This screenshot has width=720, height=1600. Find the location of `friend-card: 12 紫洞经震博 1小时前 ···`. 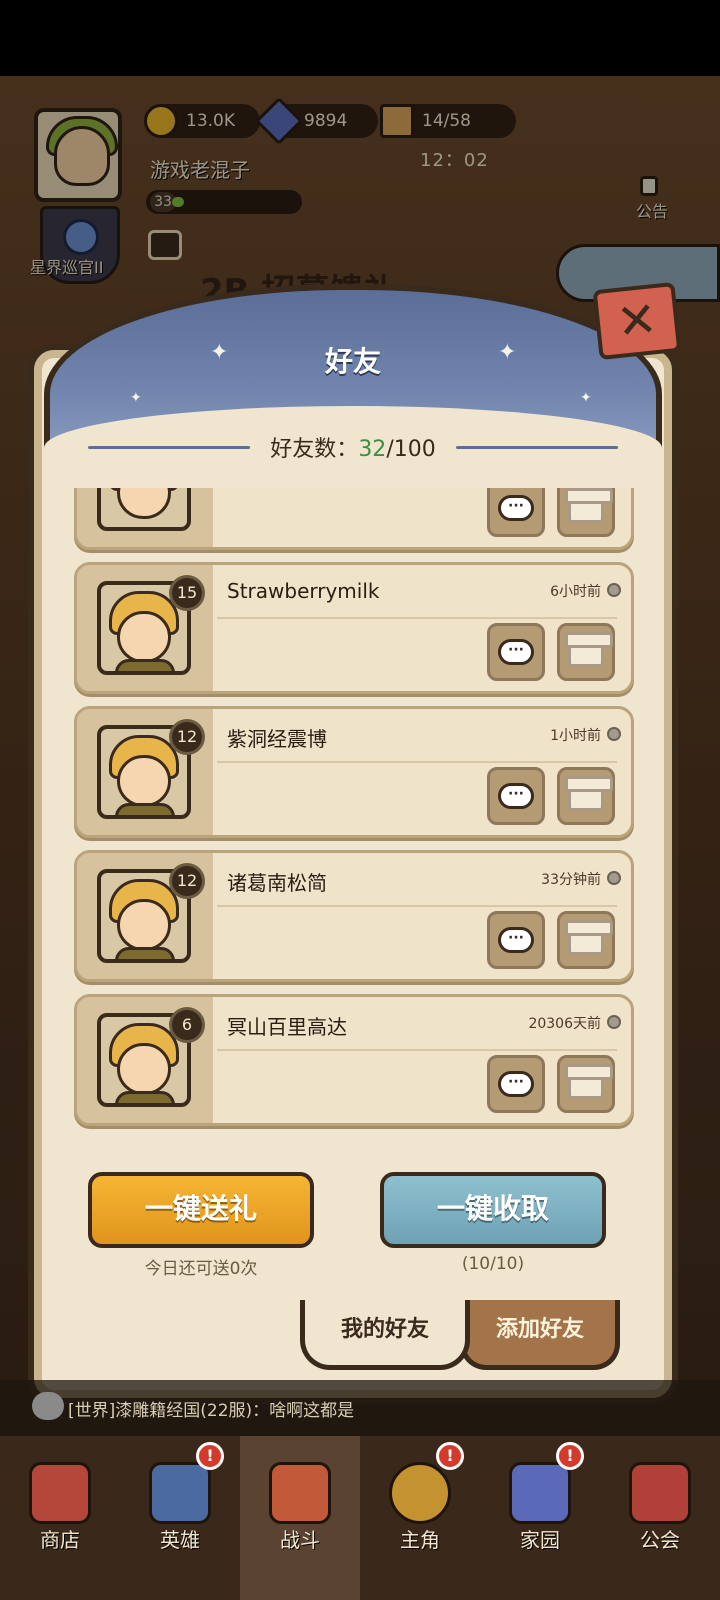

friend-card: 12 紫洞经震博 1小时前 ··· is located at coordinates (354, 772).